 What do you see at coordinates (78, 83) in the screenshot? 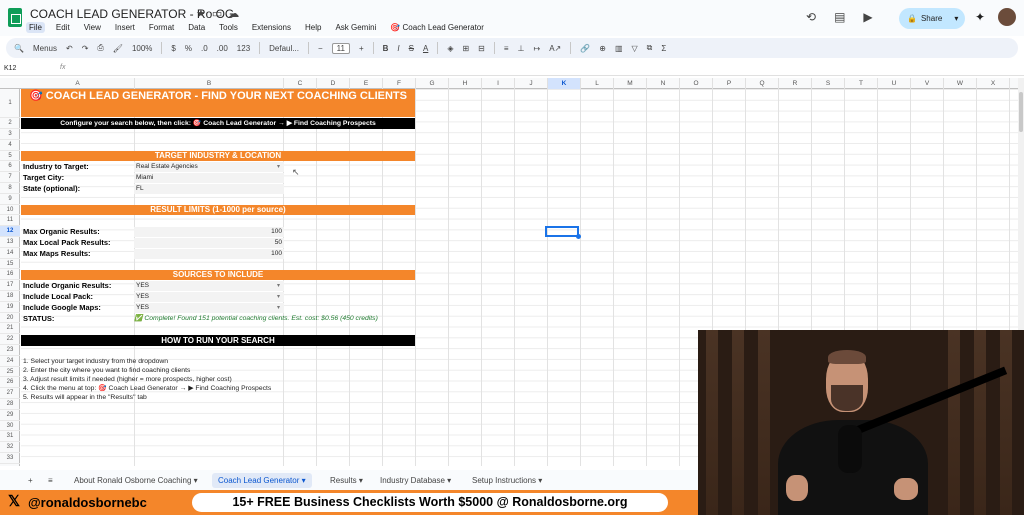
I see `column-header-a: A` at bounding box center [78, 83].